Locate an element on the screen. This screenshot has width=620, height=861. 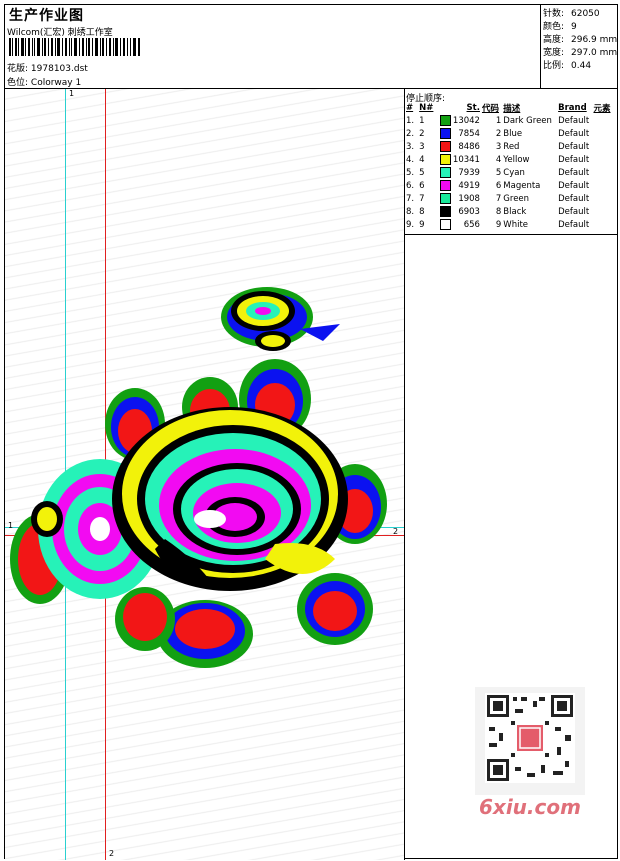
col-code: 代码 is located at coordinates (490, 109).